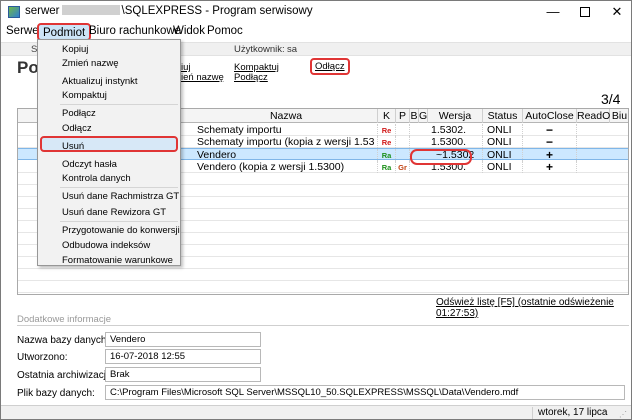 This screenshot has height=420, width=632. I want to click on db-name-field: Vendero, so click(183, 339).